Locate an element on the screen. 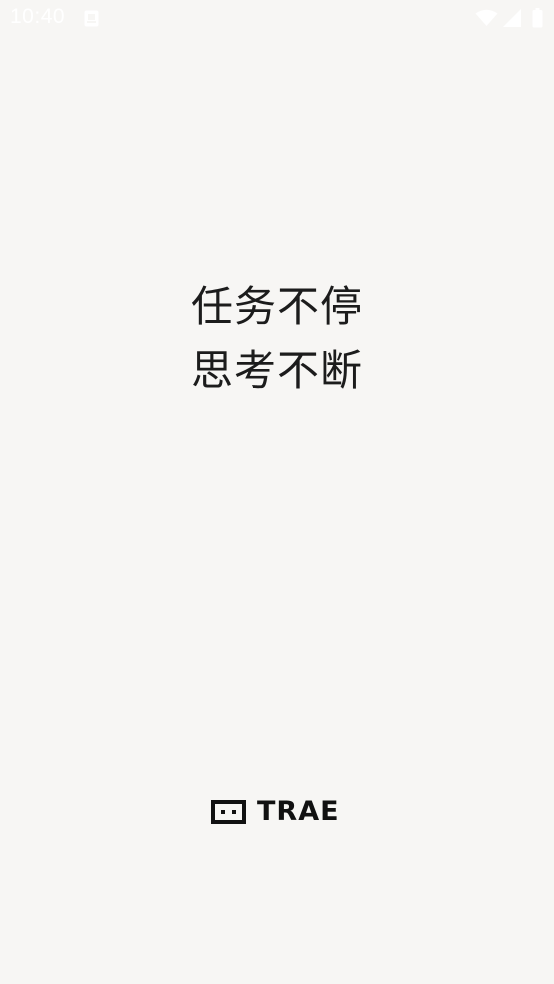 This screenshot has height=984, width=554. slogan-line-2: 思考不断 is located at coordinates (276, 370).